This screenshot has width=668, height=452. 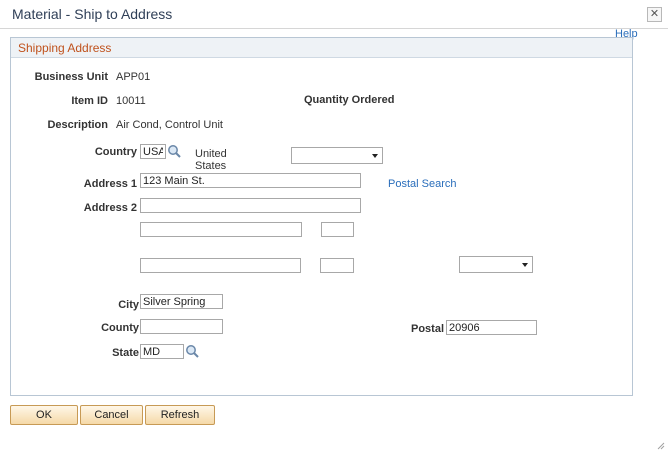 I want to click on state-lookup-icon, so click(x=192, y=351).